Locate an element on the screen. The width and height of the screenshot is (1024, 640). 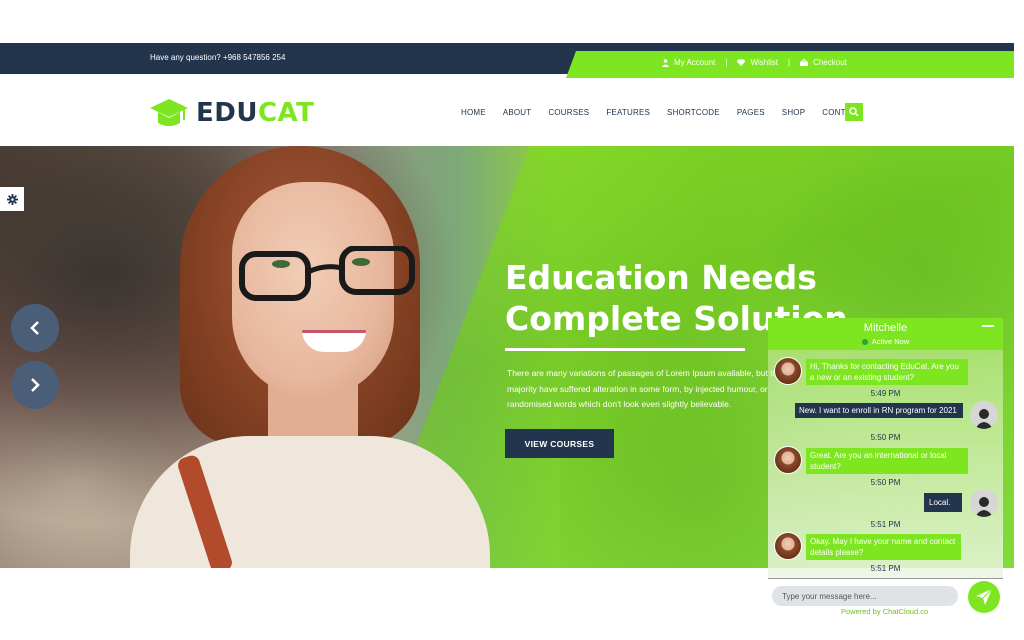
heart-icon is located at coordinates (741, 62).